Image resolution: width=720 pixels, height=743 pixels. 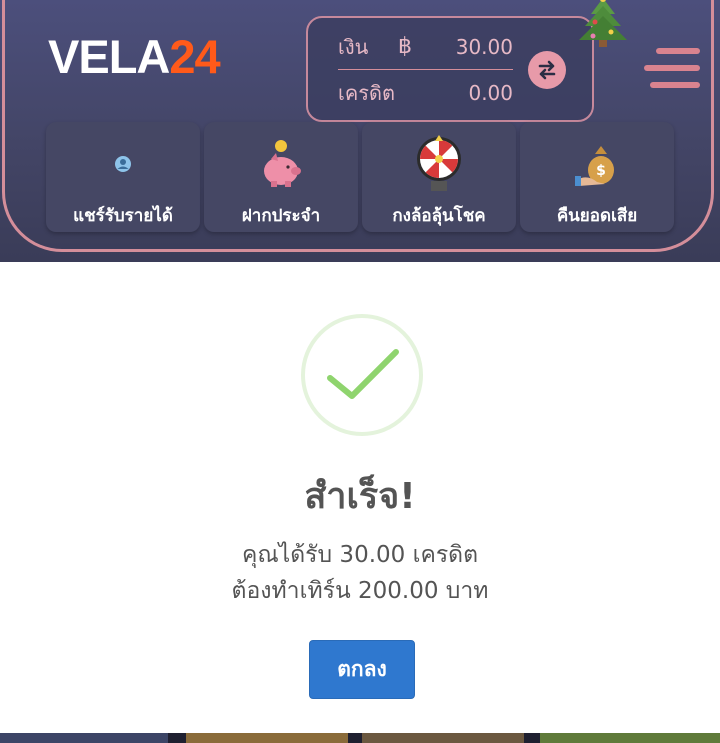 What do you see at coordinates (425, 50) in the screenshot?
I see `money-row: เงิน ฿ 30.00` at bounding box center [425, 50].